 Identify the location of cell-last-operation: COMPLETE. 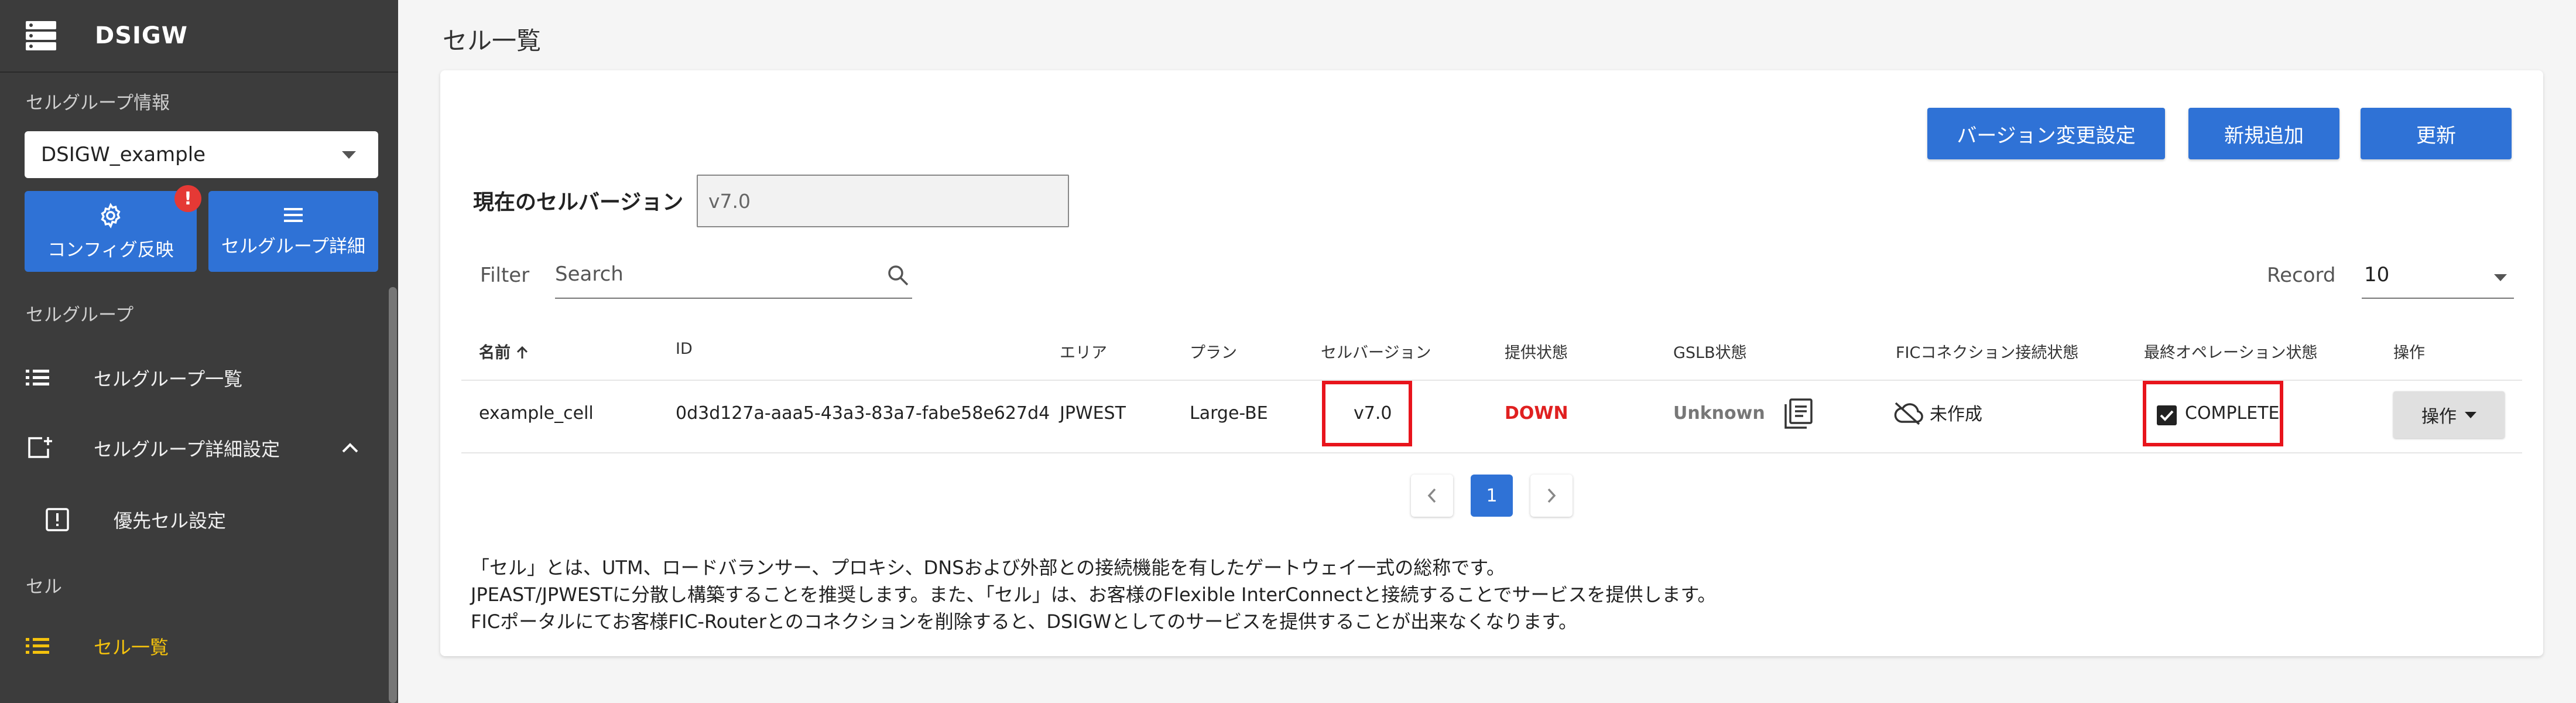
(2232, 413).